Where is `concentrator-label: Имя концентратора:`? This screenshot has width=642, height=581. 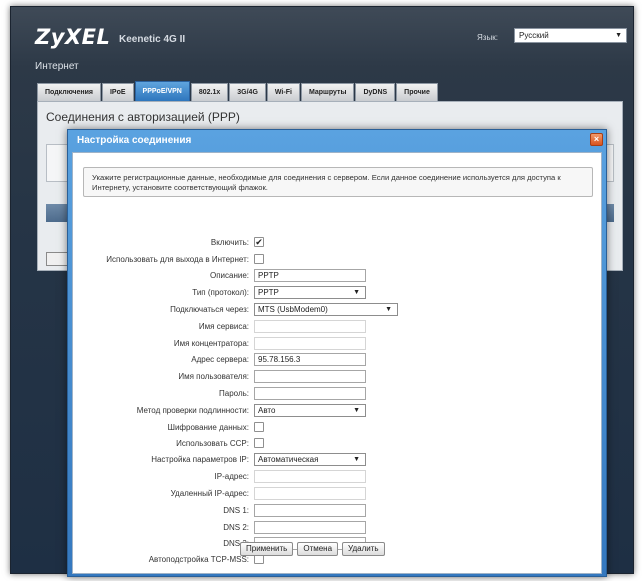 concentrator-label: Имя концентратора: is located at coordinates (211, 343).